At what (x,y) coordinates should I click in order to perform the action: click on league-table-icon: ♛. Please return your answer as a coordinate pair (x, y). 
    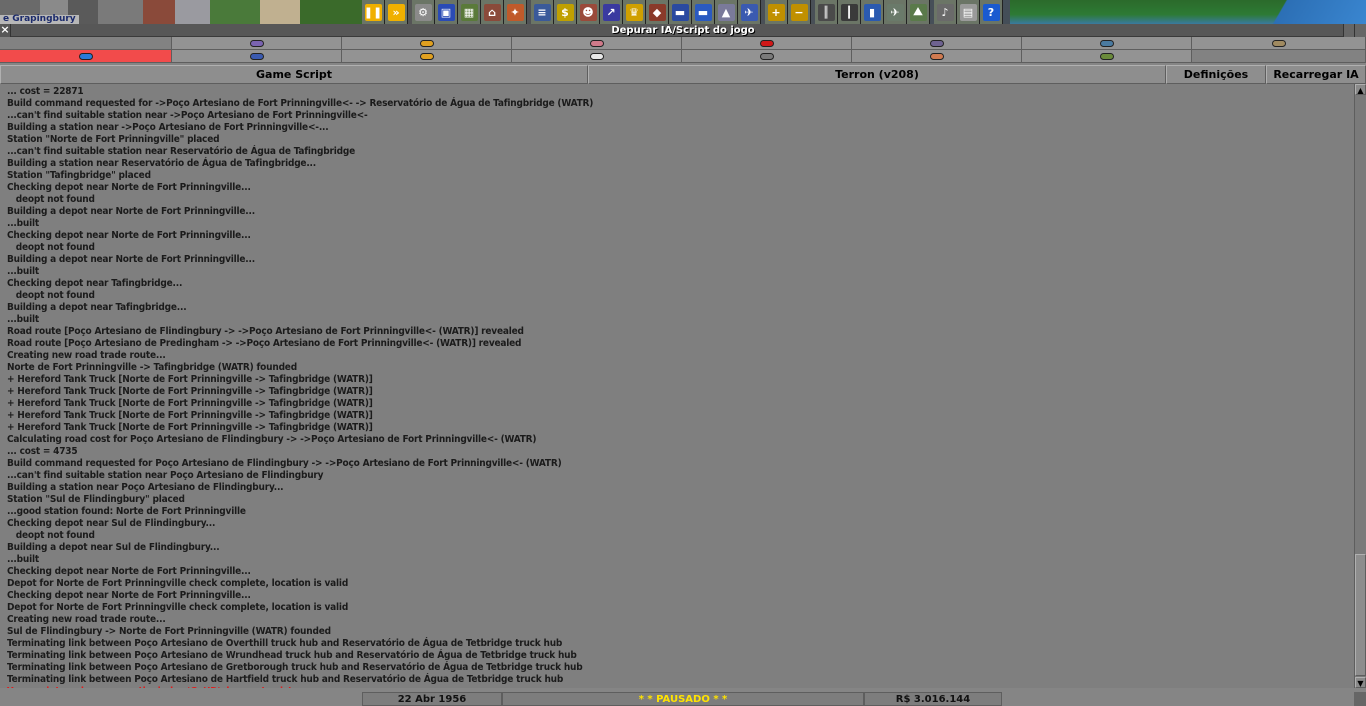
    Looking at the image, I should click on (634, 12).